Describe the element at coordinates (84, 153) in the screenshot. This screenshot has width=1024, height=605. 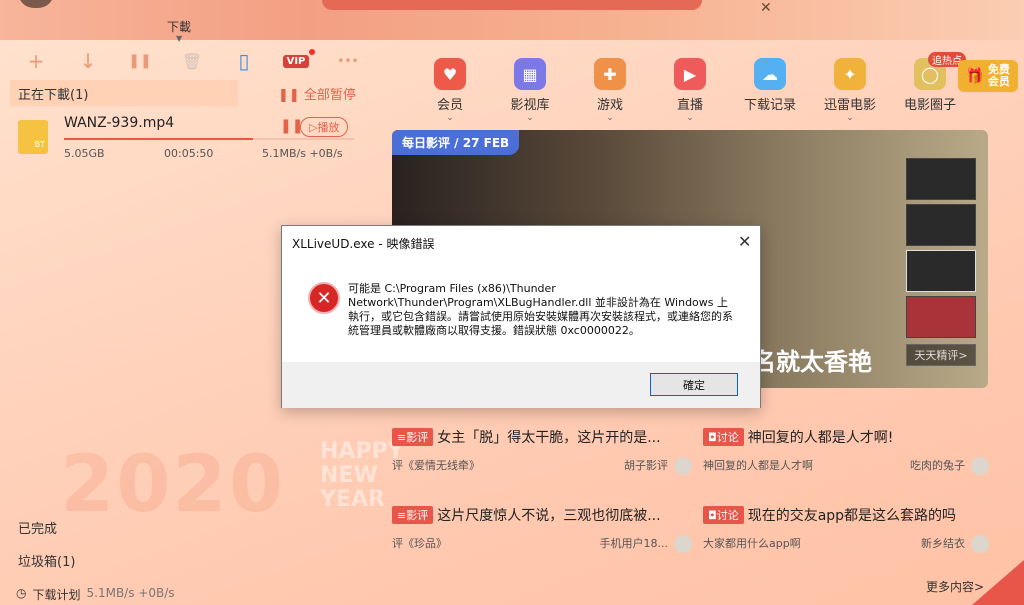
I see `task-size: 5.05GB` at that location.